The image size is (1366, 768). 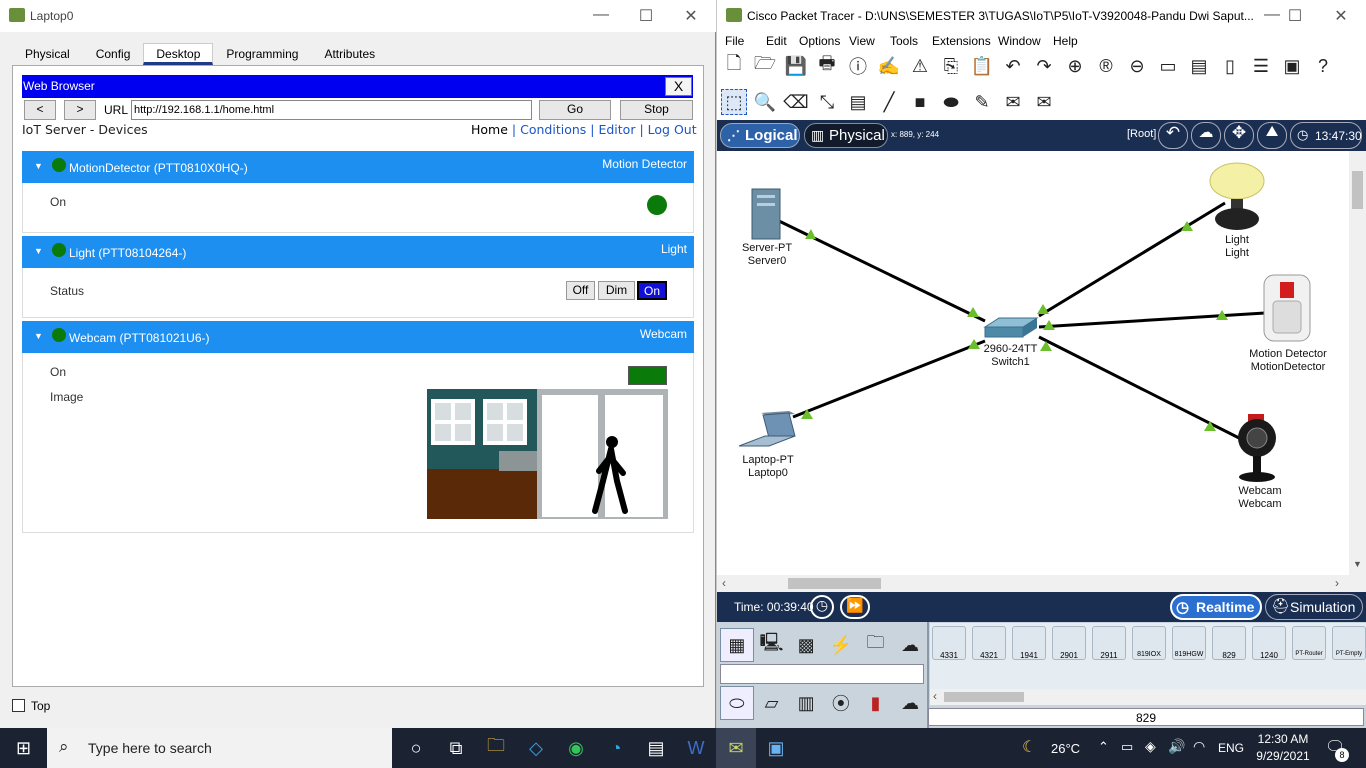 I want to click on notes-icon: ▯, so click(x=1230, y=66).